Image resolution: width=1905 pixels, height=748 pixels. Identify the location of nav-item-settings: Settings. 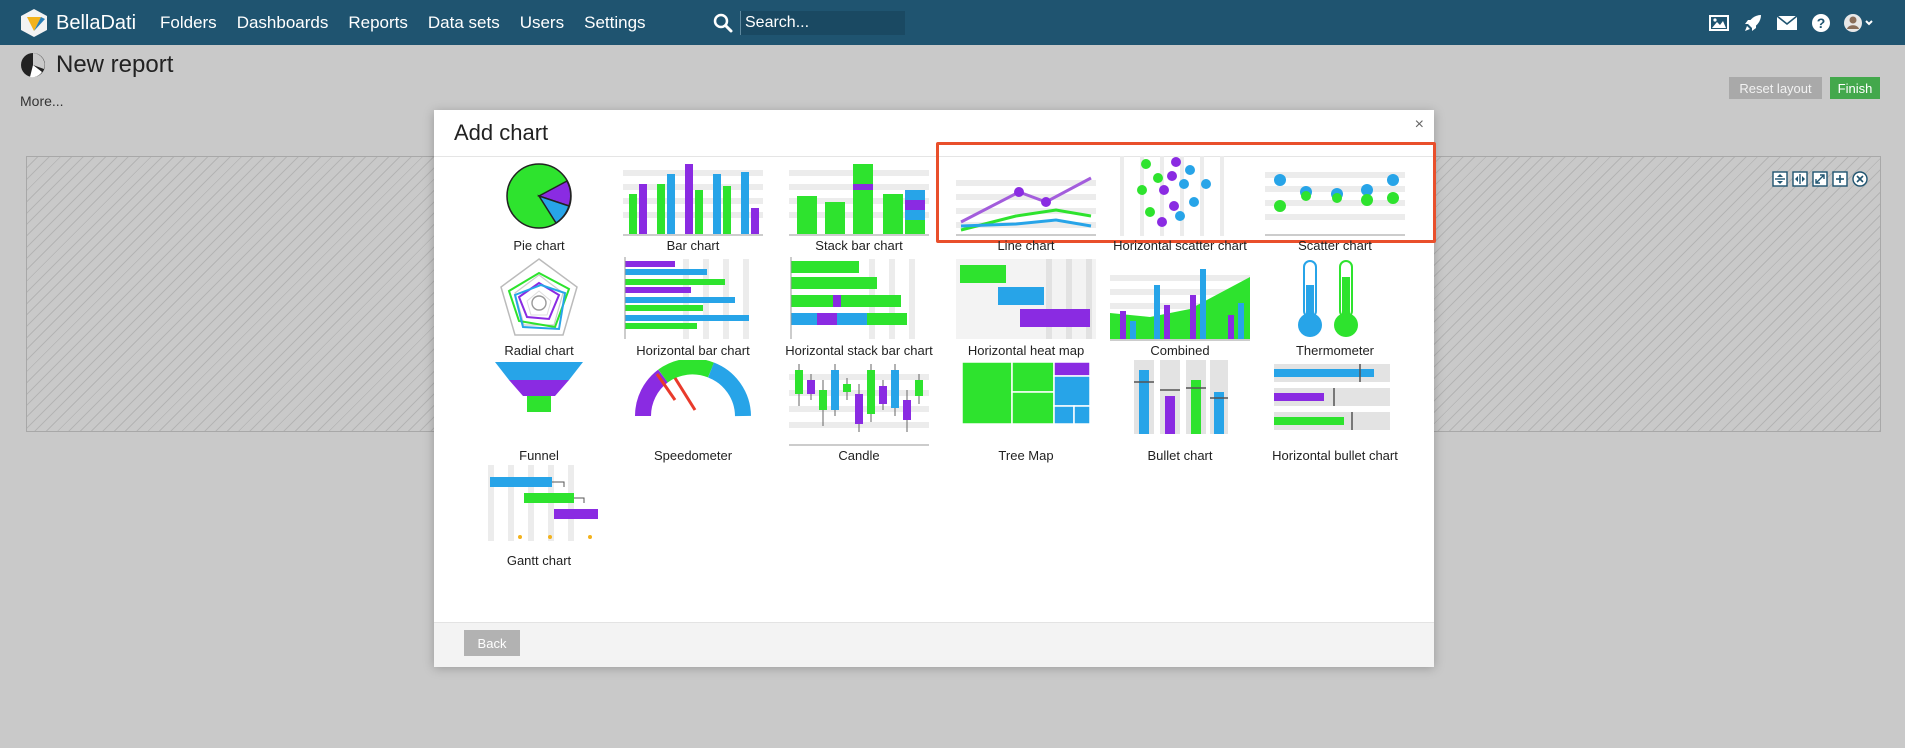
(614, 23).